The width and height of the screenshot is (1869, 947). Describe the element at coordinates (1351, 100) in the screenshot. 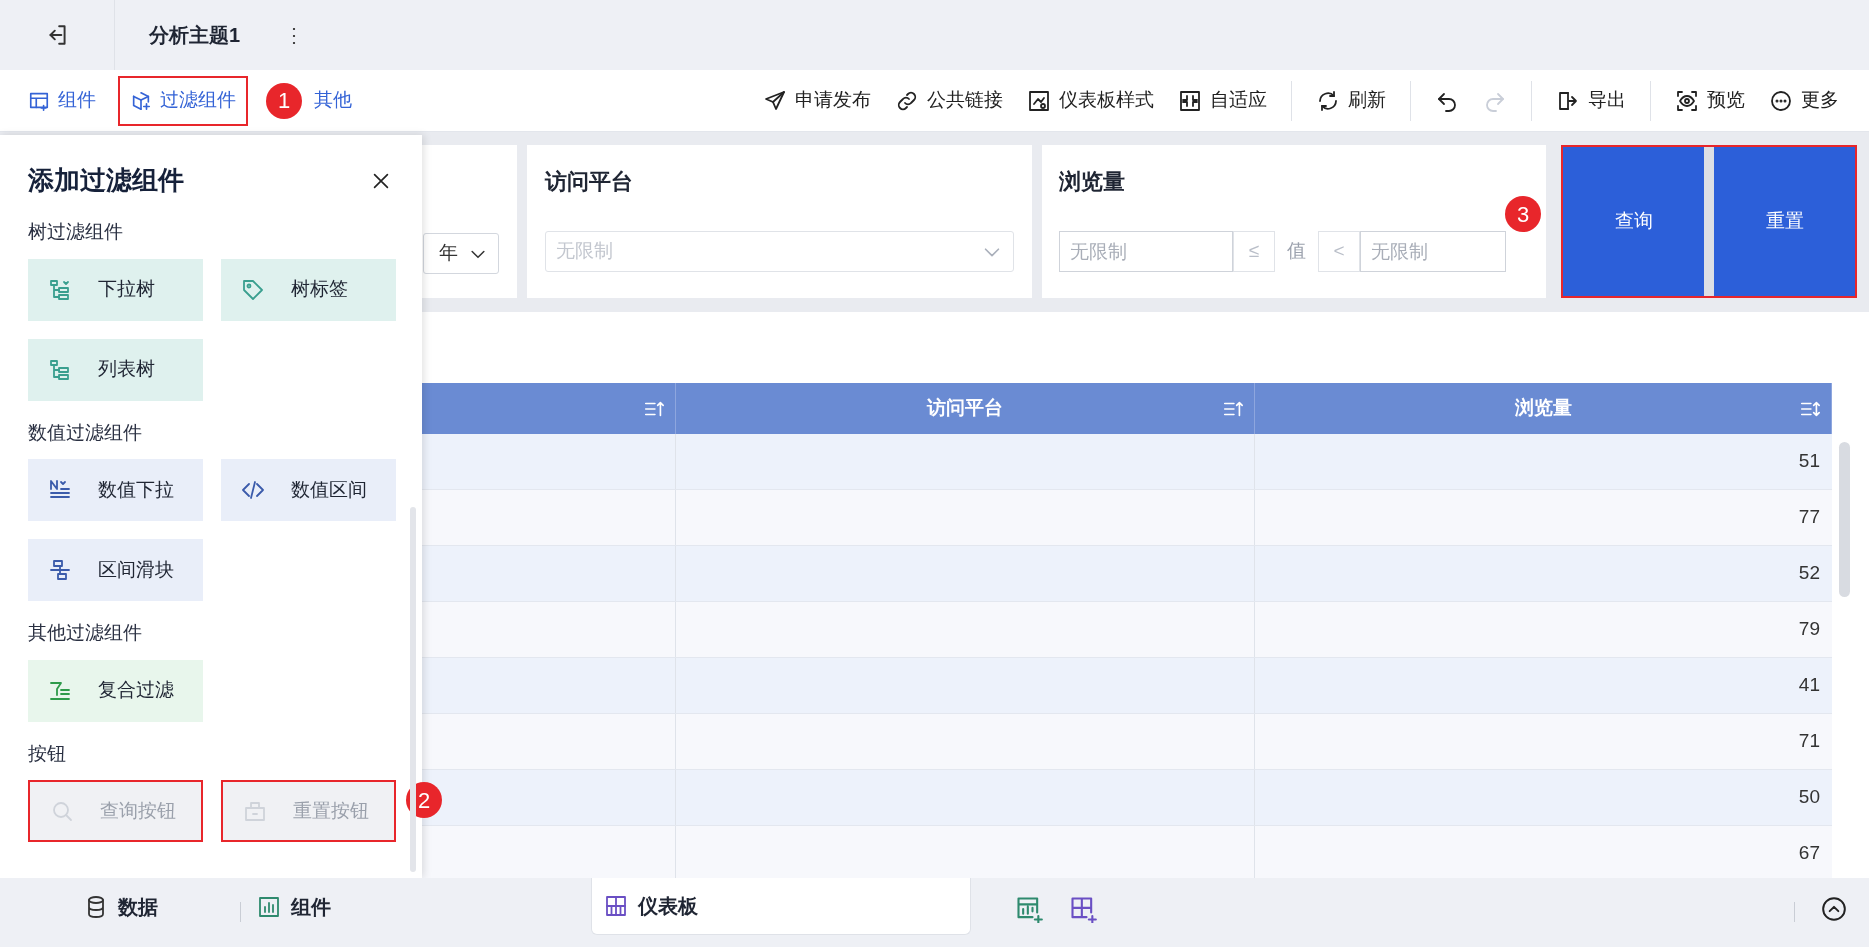

I see `toolbar-button: 刷新` at that location.